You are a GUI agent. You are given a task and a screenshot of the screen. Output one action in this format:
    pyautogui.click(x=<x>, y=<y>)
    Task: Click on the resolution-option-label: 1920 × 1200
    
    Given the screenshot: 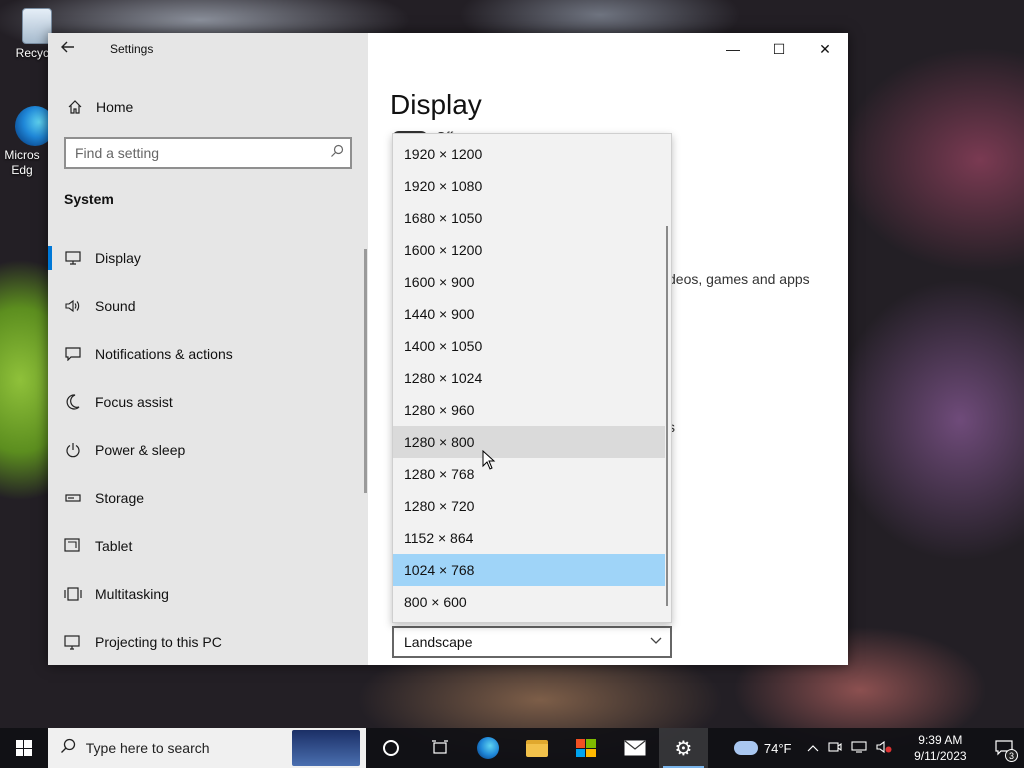 What is the action you would take?
    pyautogui.click(x=443, y=154)
    